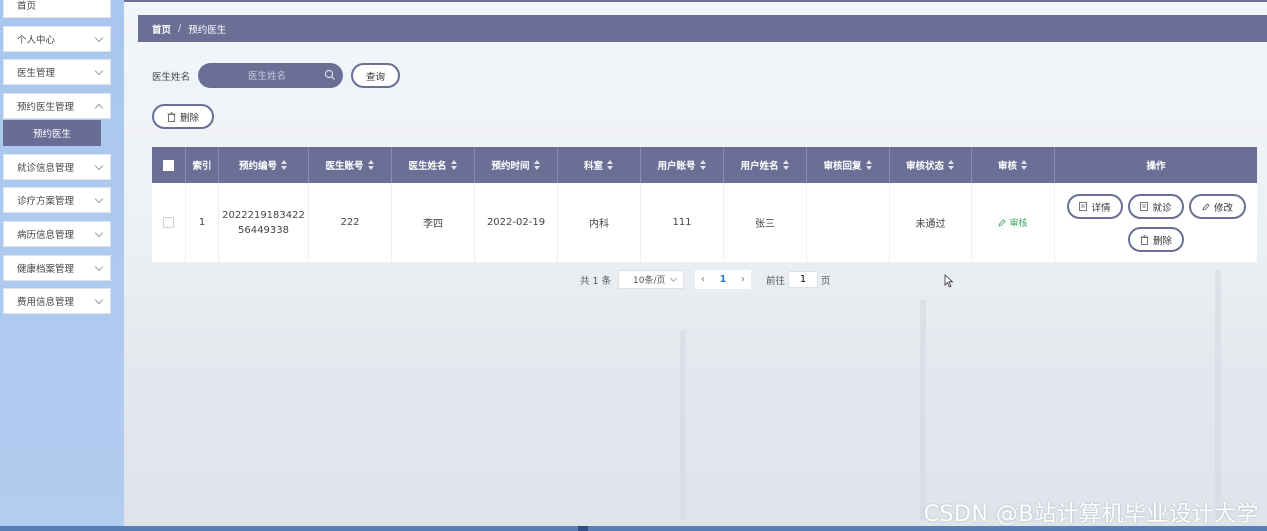 Image resolution: width=1267 pixels, height=531 pixels. Describe the element at coordinates (46, 235) in the screenshot. I see `sidebar-item-label: 病历信息管理` at that location.